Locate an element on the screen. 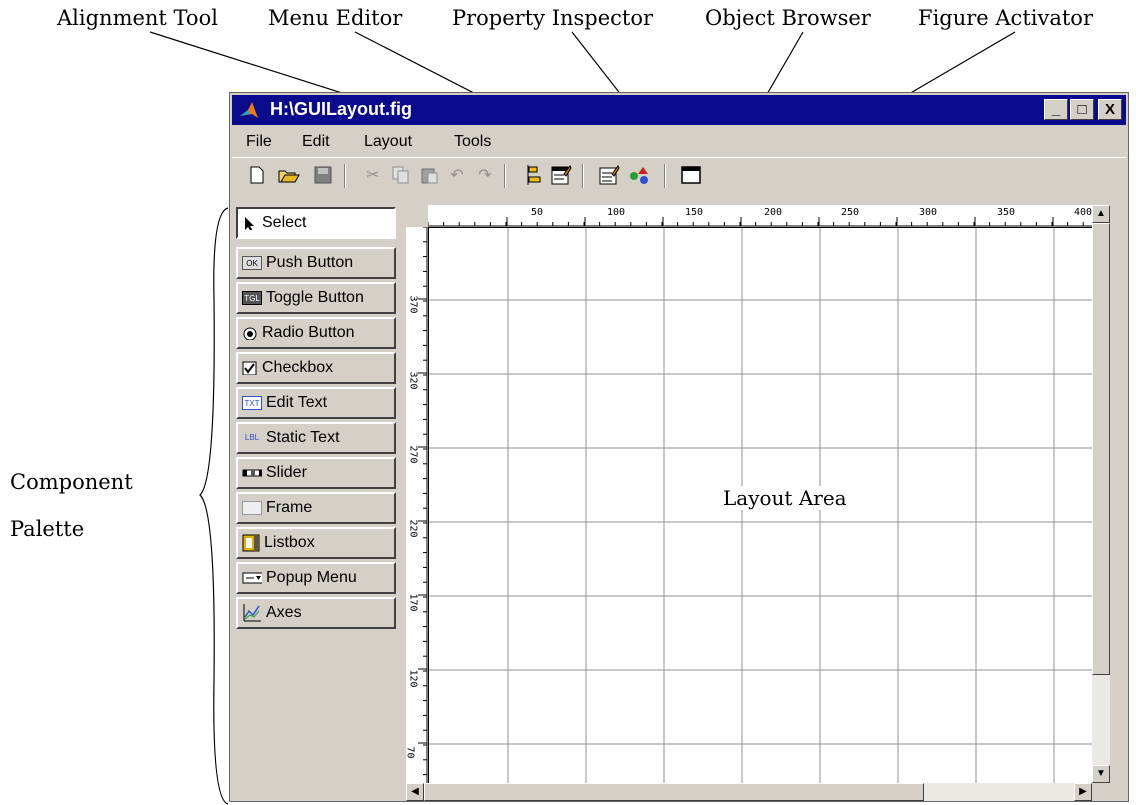  minimize-button: _ is located at coordinates (1056, 109).